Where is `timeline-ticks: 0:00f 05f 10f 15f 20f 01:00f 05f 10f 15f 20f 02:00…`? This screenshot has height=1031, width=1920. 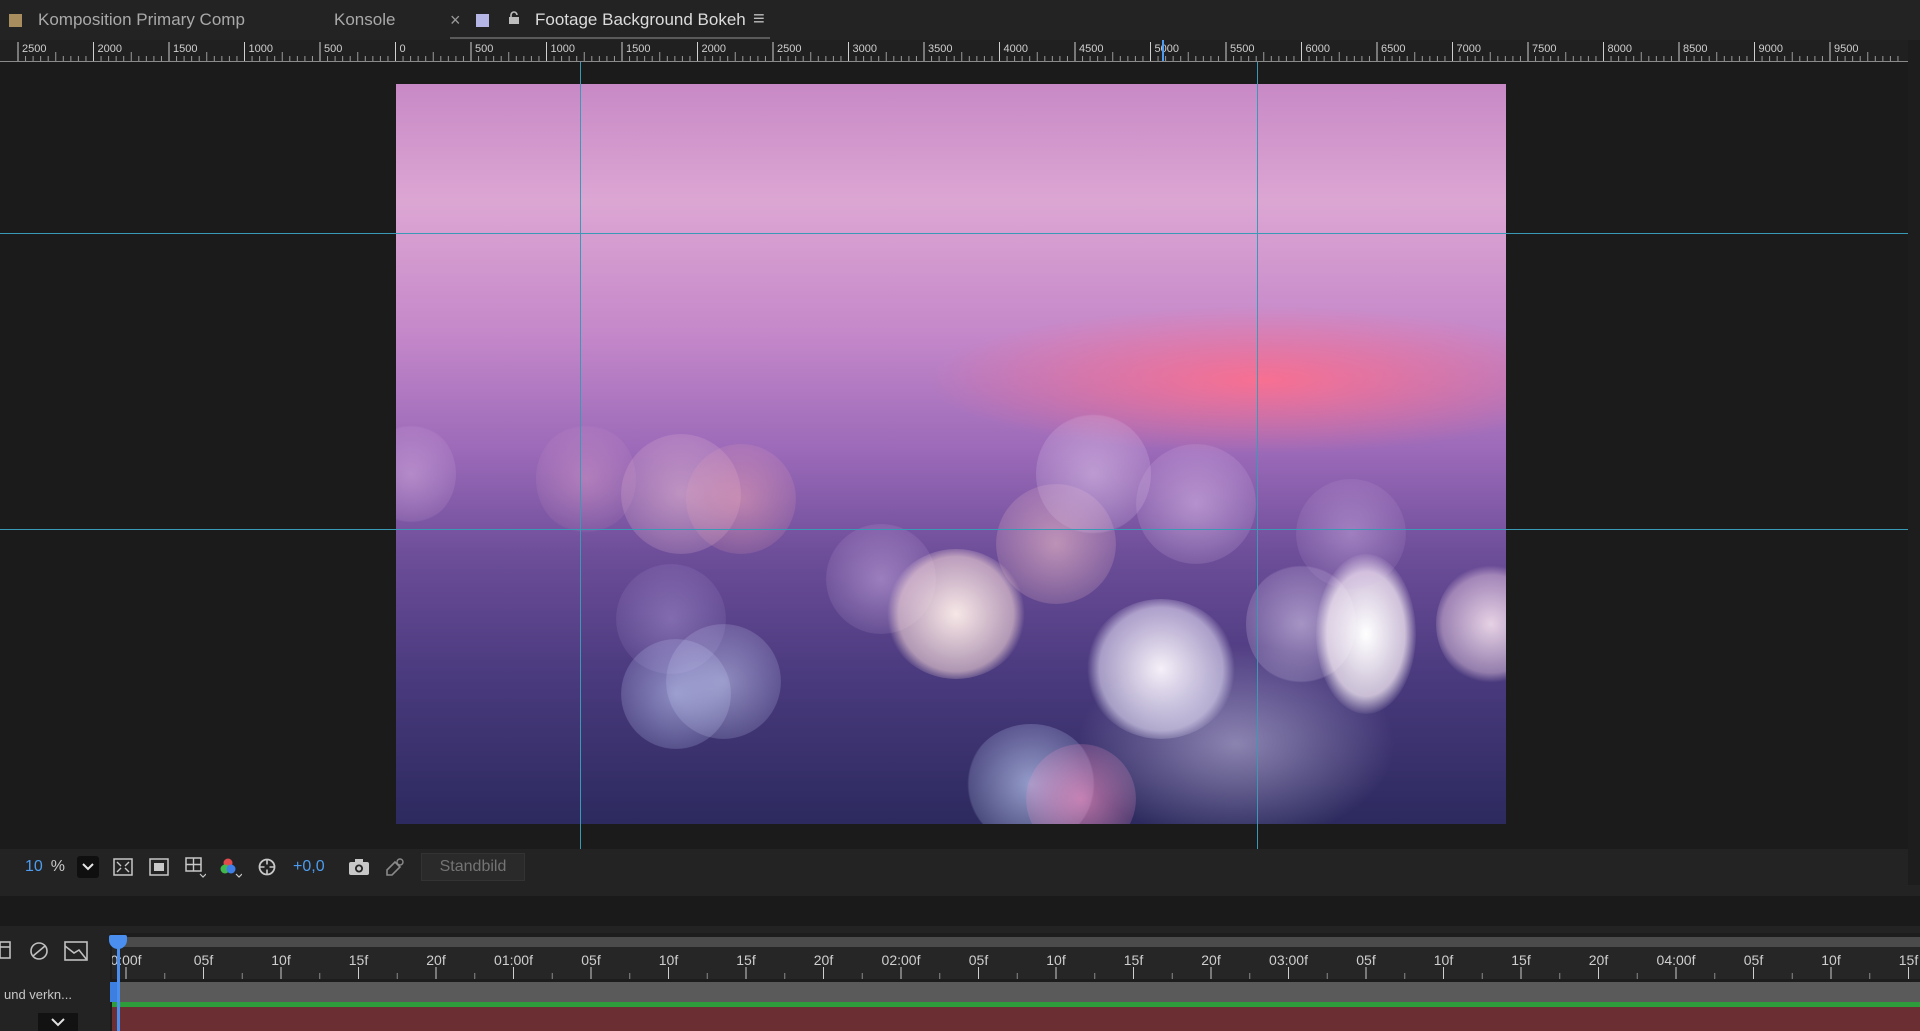 timeline-ticks: 0:00f 05f 10f 15f 20f 01:00f 05f 10f 15f 20f 02:00… is located at coordinates (1015, 965).